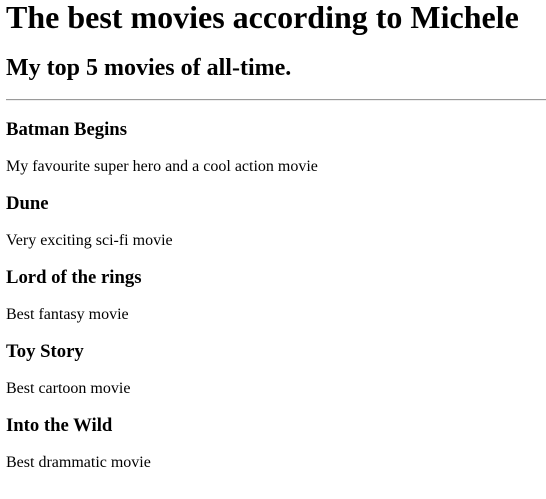 The image size is (546, 499). What do you see at coordinates (89, 240) in the screenshot?
I see `movie-description: Very exciting sci-fi movie` at bounding box center [89, 240].